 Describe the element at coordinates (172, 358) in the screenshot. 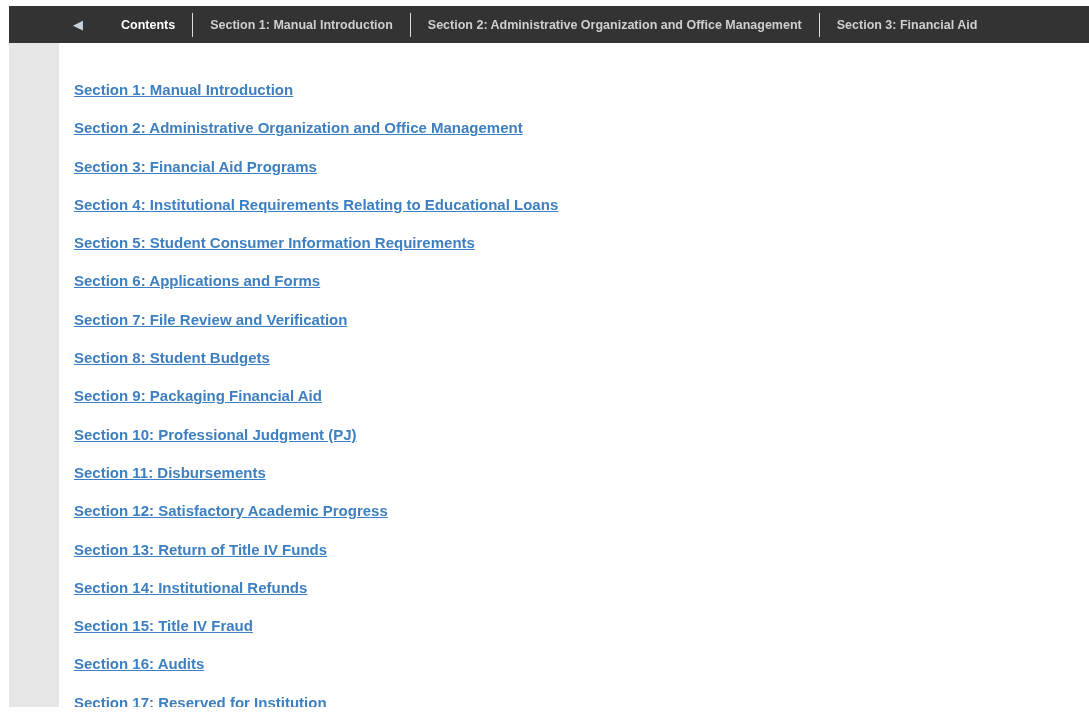

I see `section-link: Section 8: Student Budgets` at that location.